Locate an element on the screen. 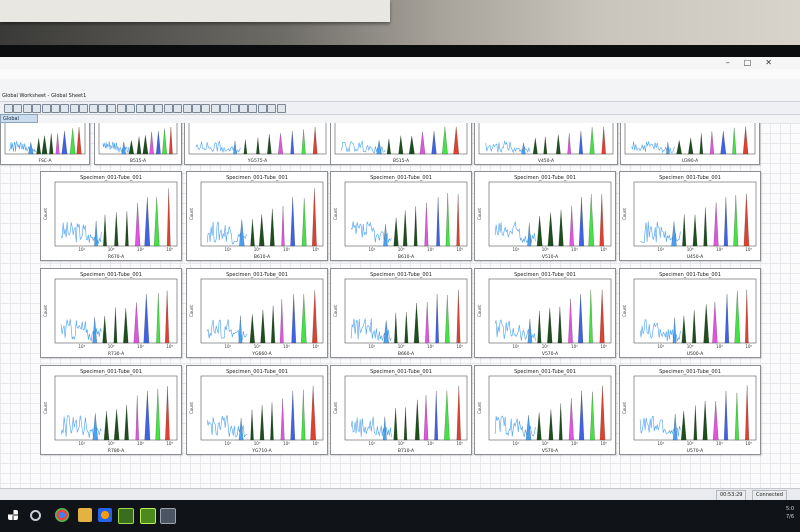 The image size is (800, 532). close-button: ✕ is located at coordinates (775, 62).